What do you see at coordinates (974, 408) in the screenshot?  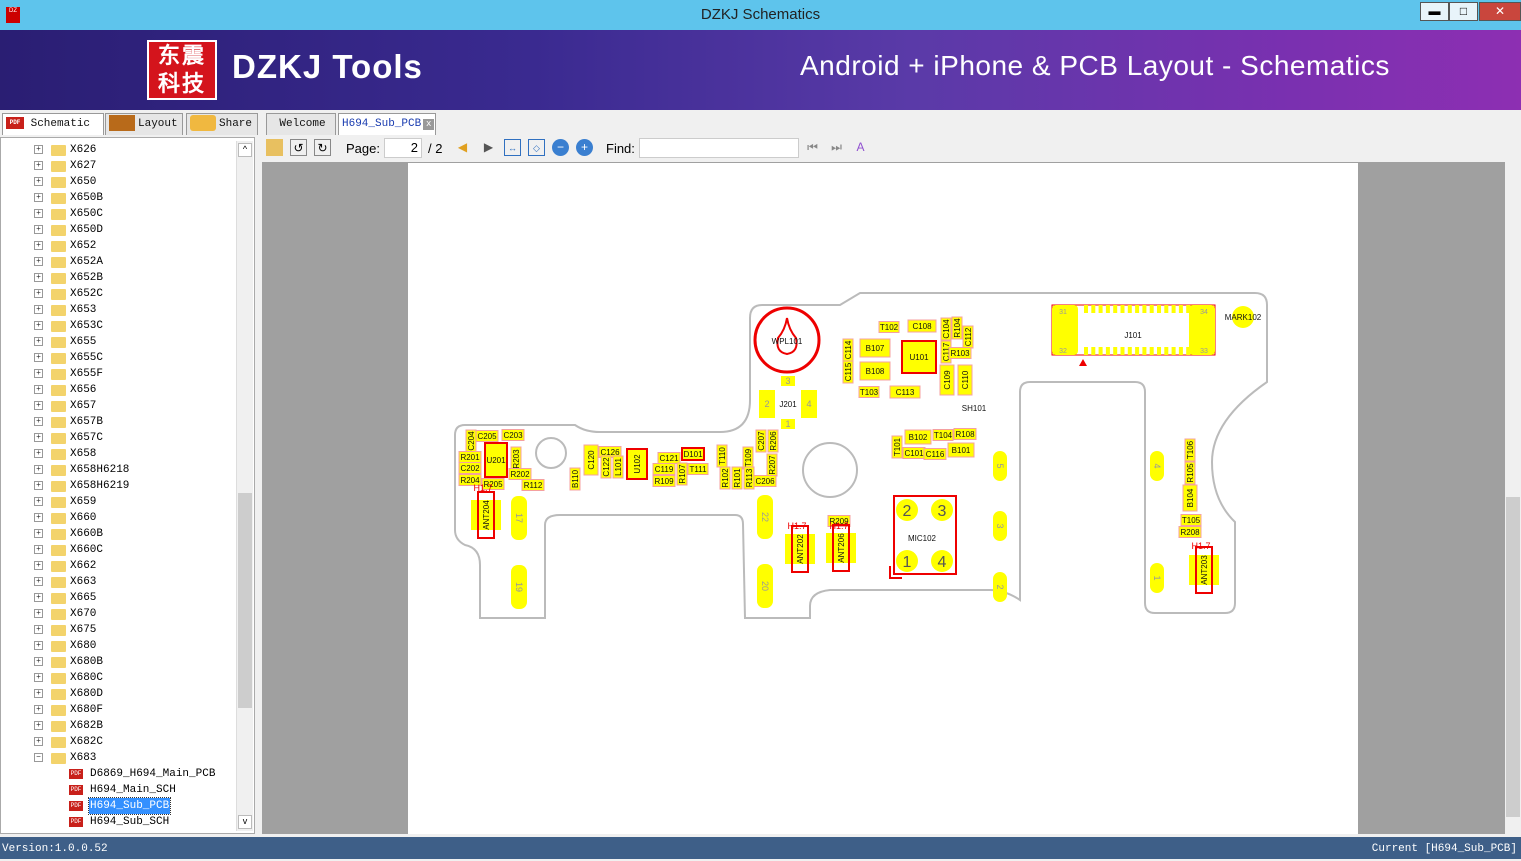 I see `component-sh101: SH101` at bounding box center [974, 408].